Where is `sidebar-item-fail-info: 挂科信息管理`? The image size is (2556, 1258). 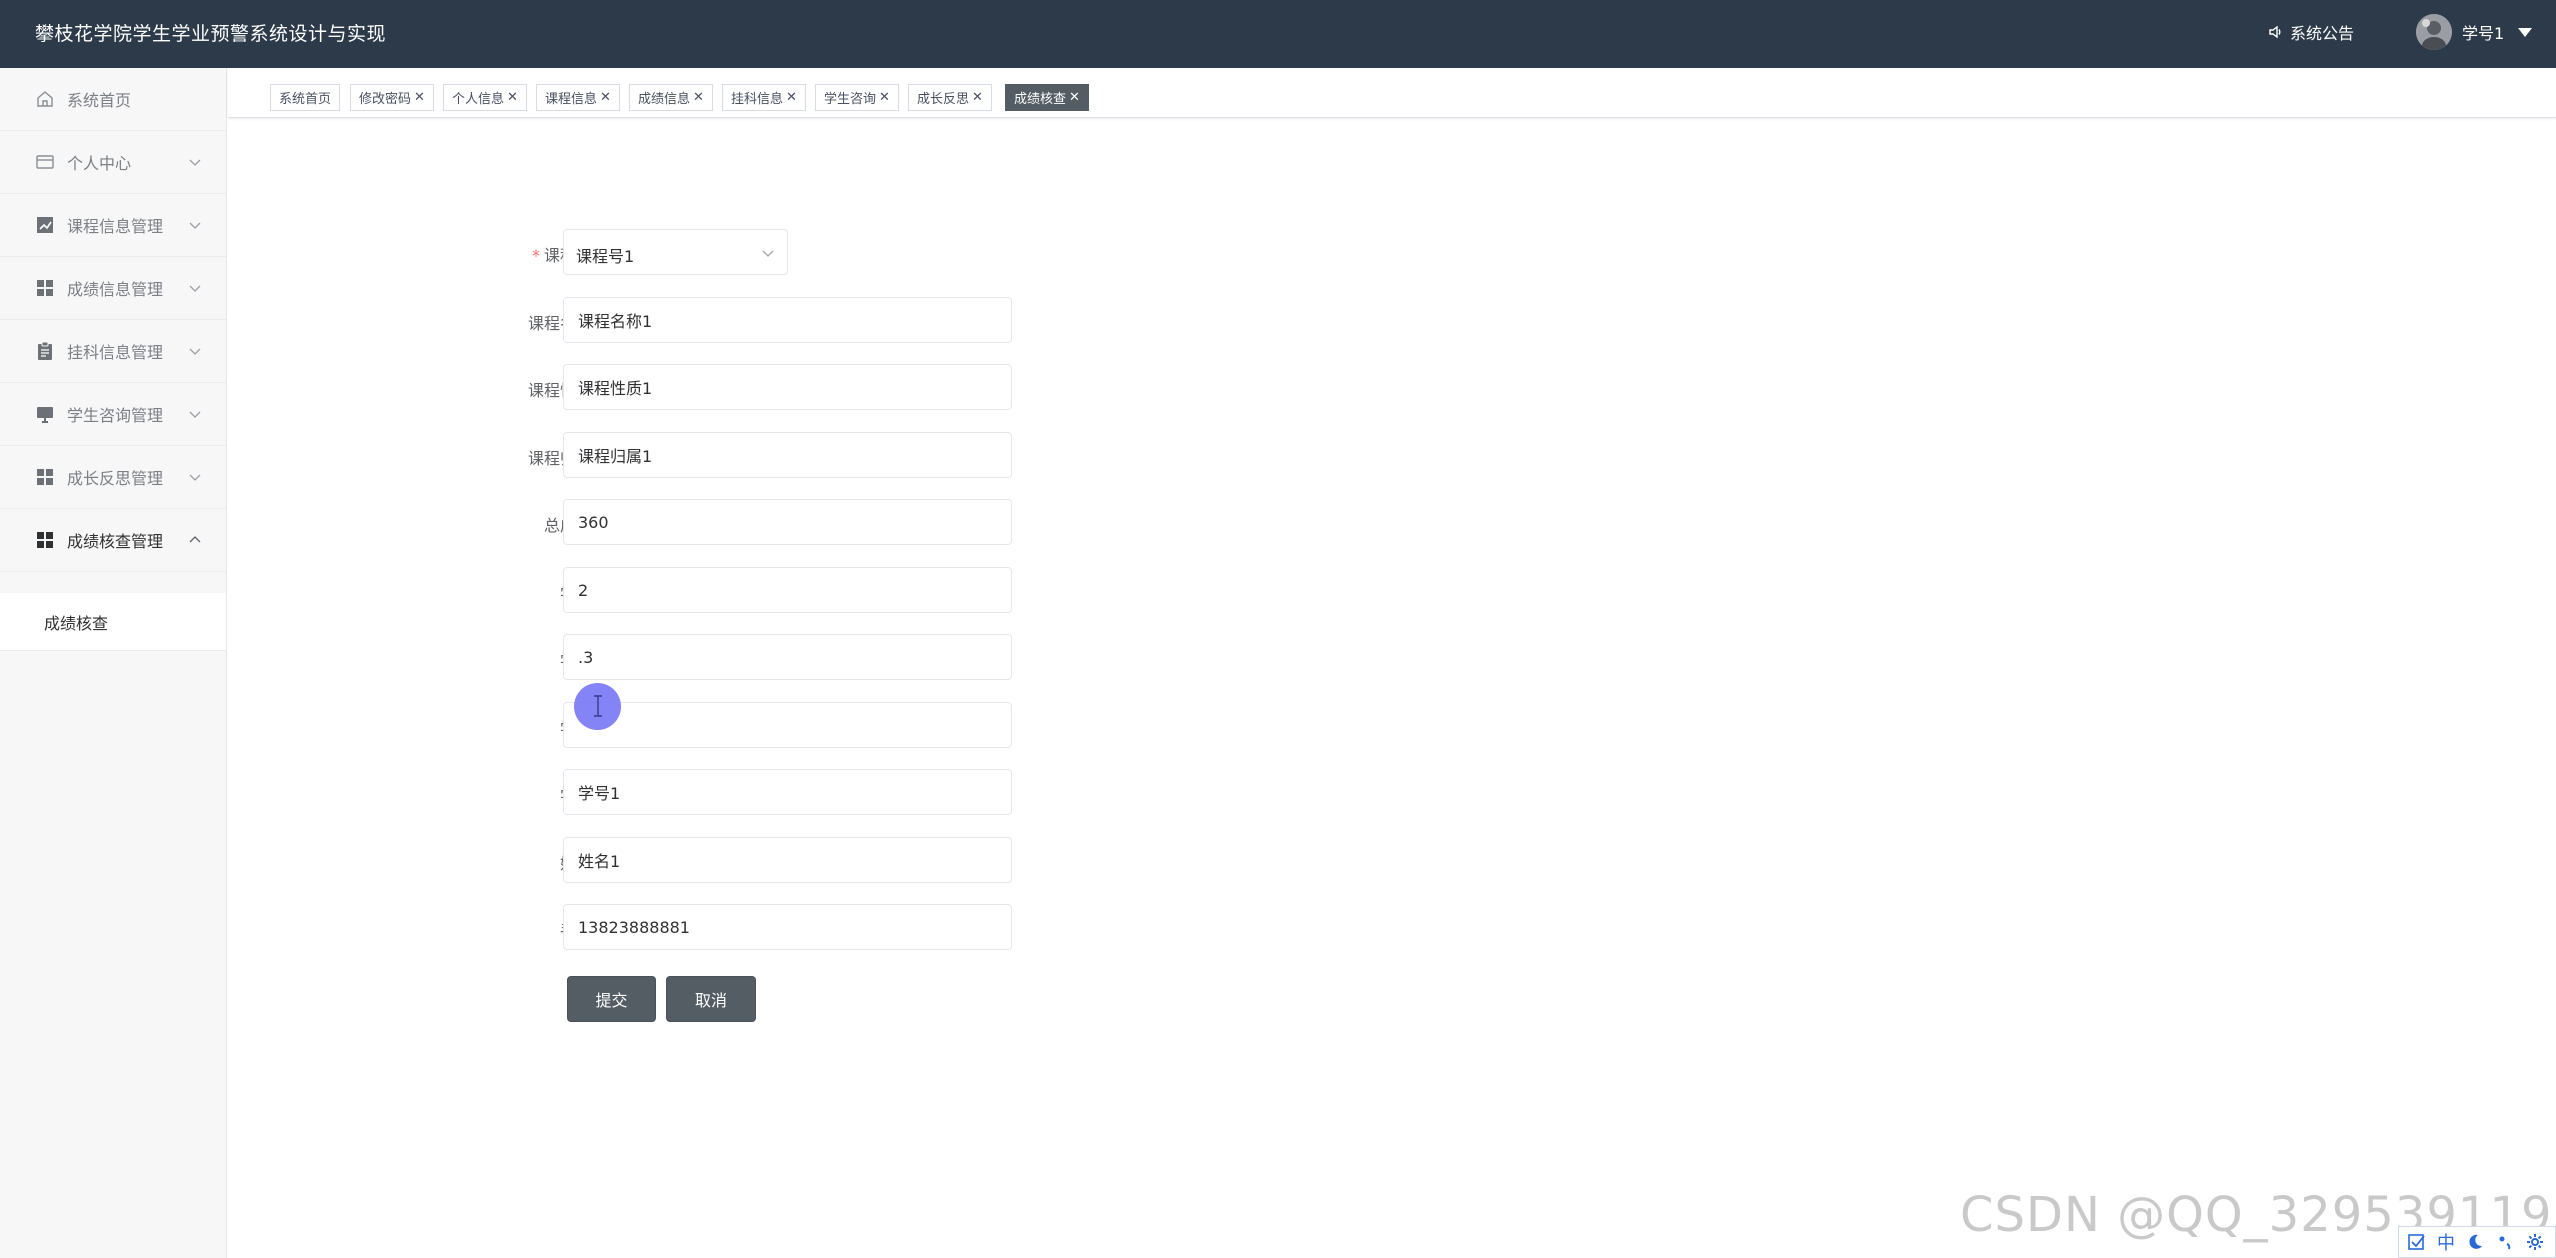
sidebar-item-fail-info: 挂科信息管理 is located at coordinates (113, 351).